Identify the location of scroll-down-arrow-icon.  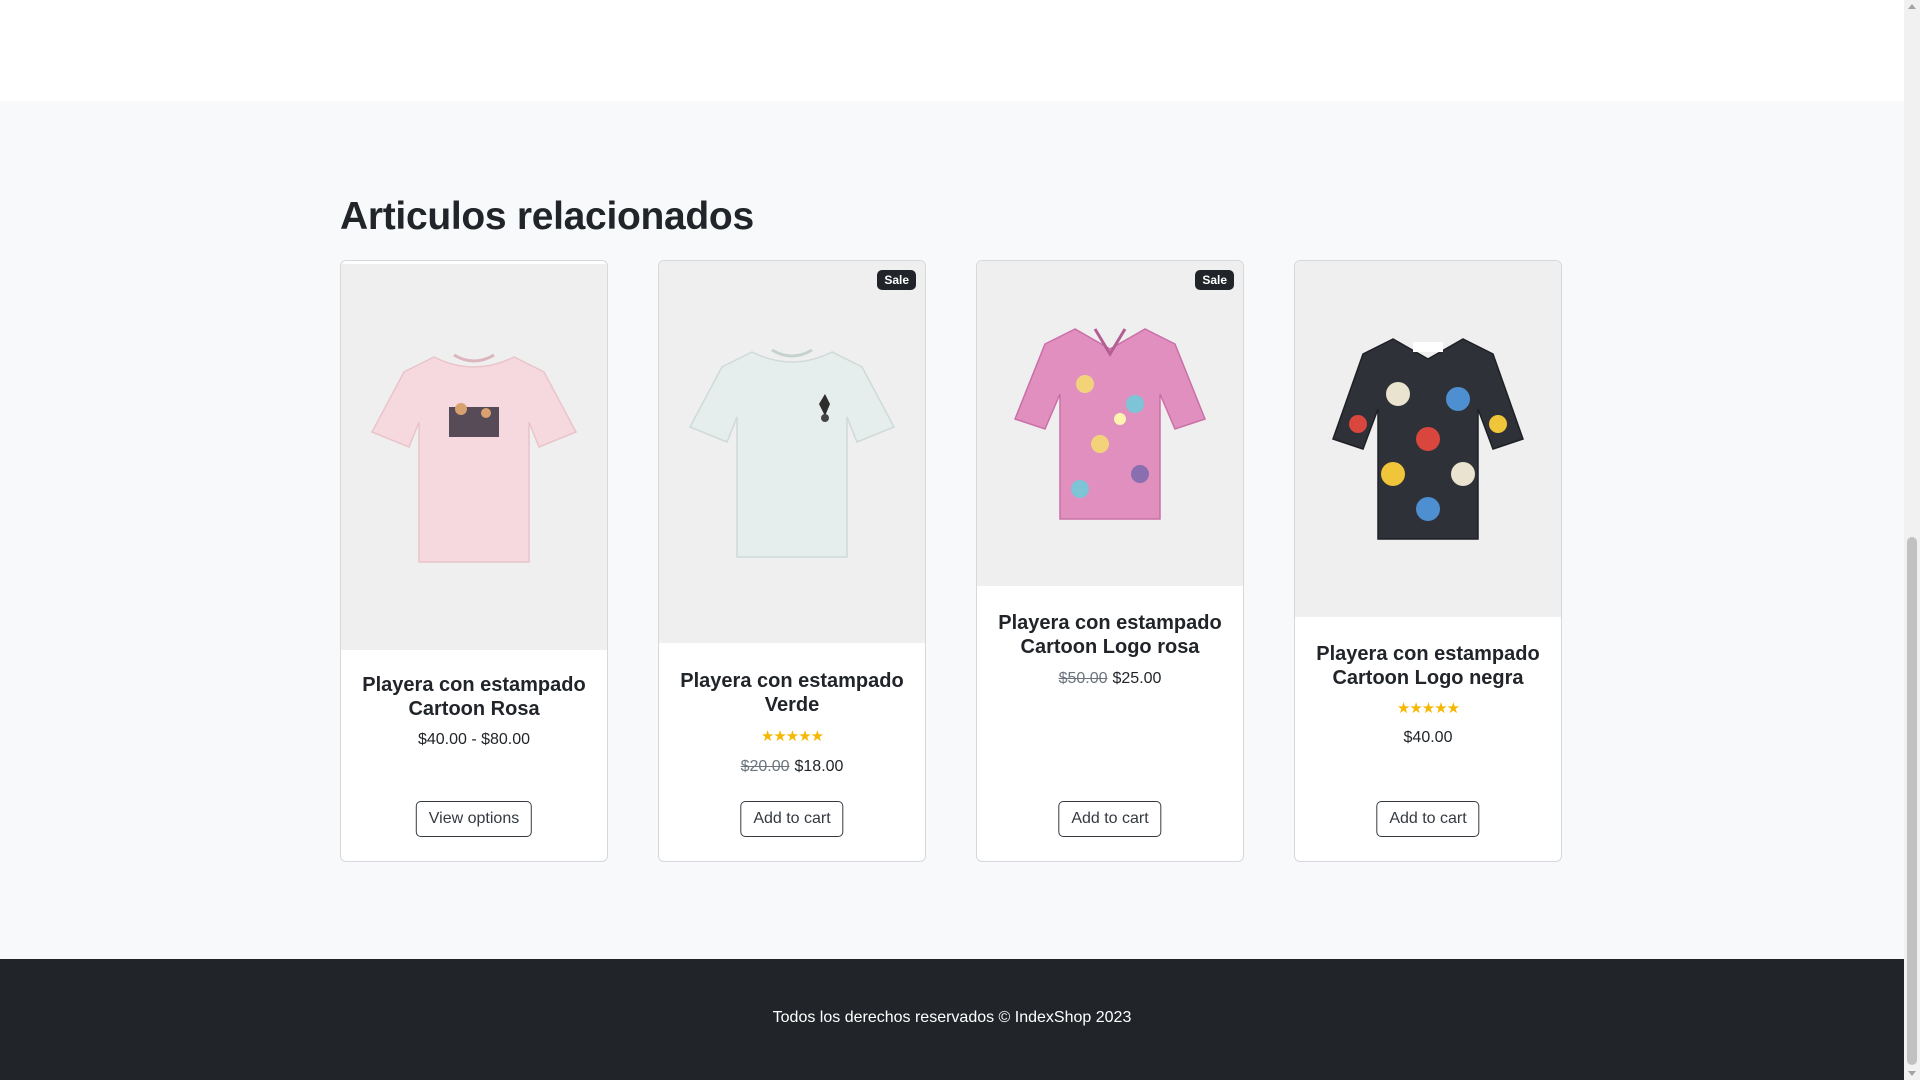
(1912, 1073).